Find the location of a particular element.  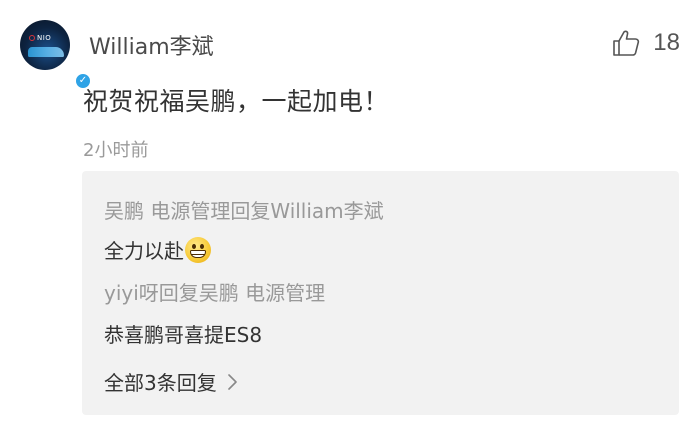

avatar: NIO ✓ is located at coordinates (56, 55).